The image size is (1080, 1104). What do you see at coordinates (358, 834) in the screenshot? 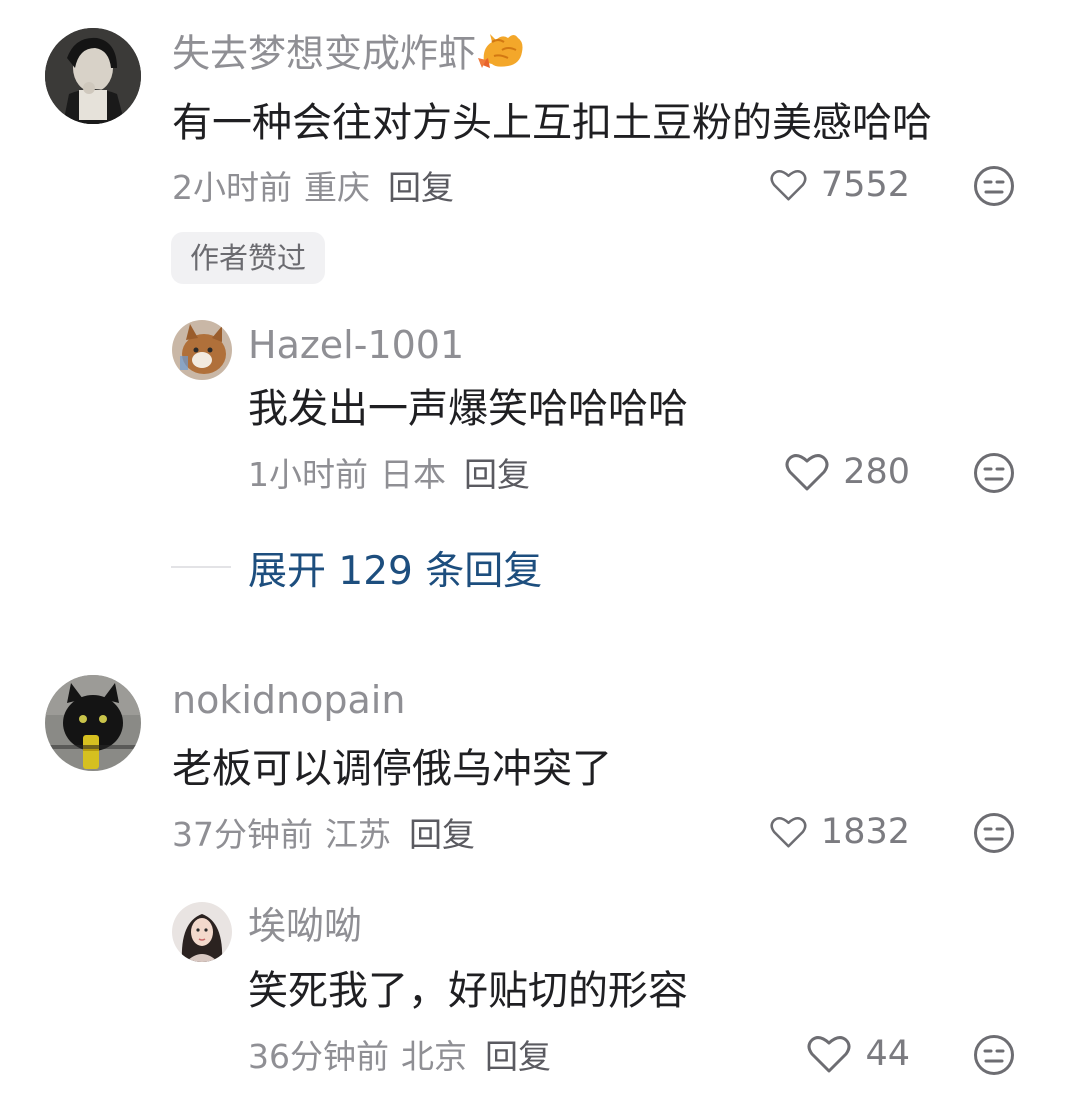
I see `comment-location: 江苏` at bounding box center [358, 834].